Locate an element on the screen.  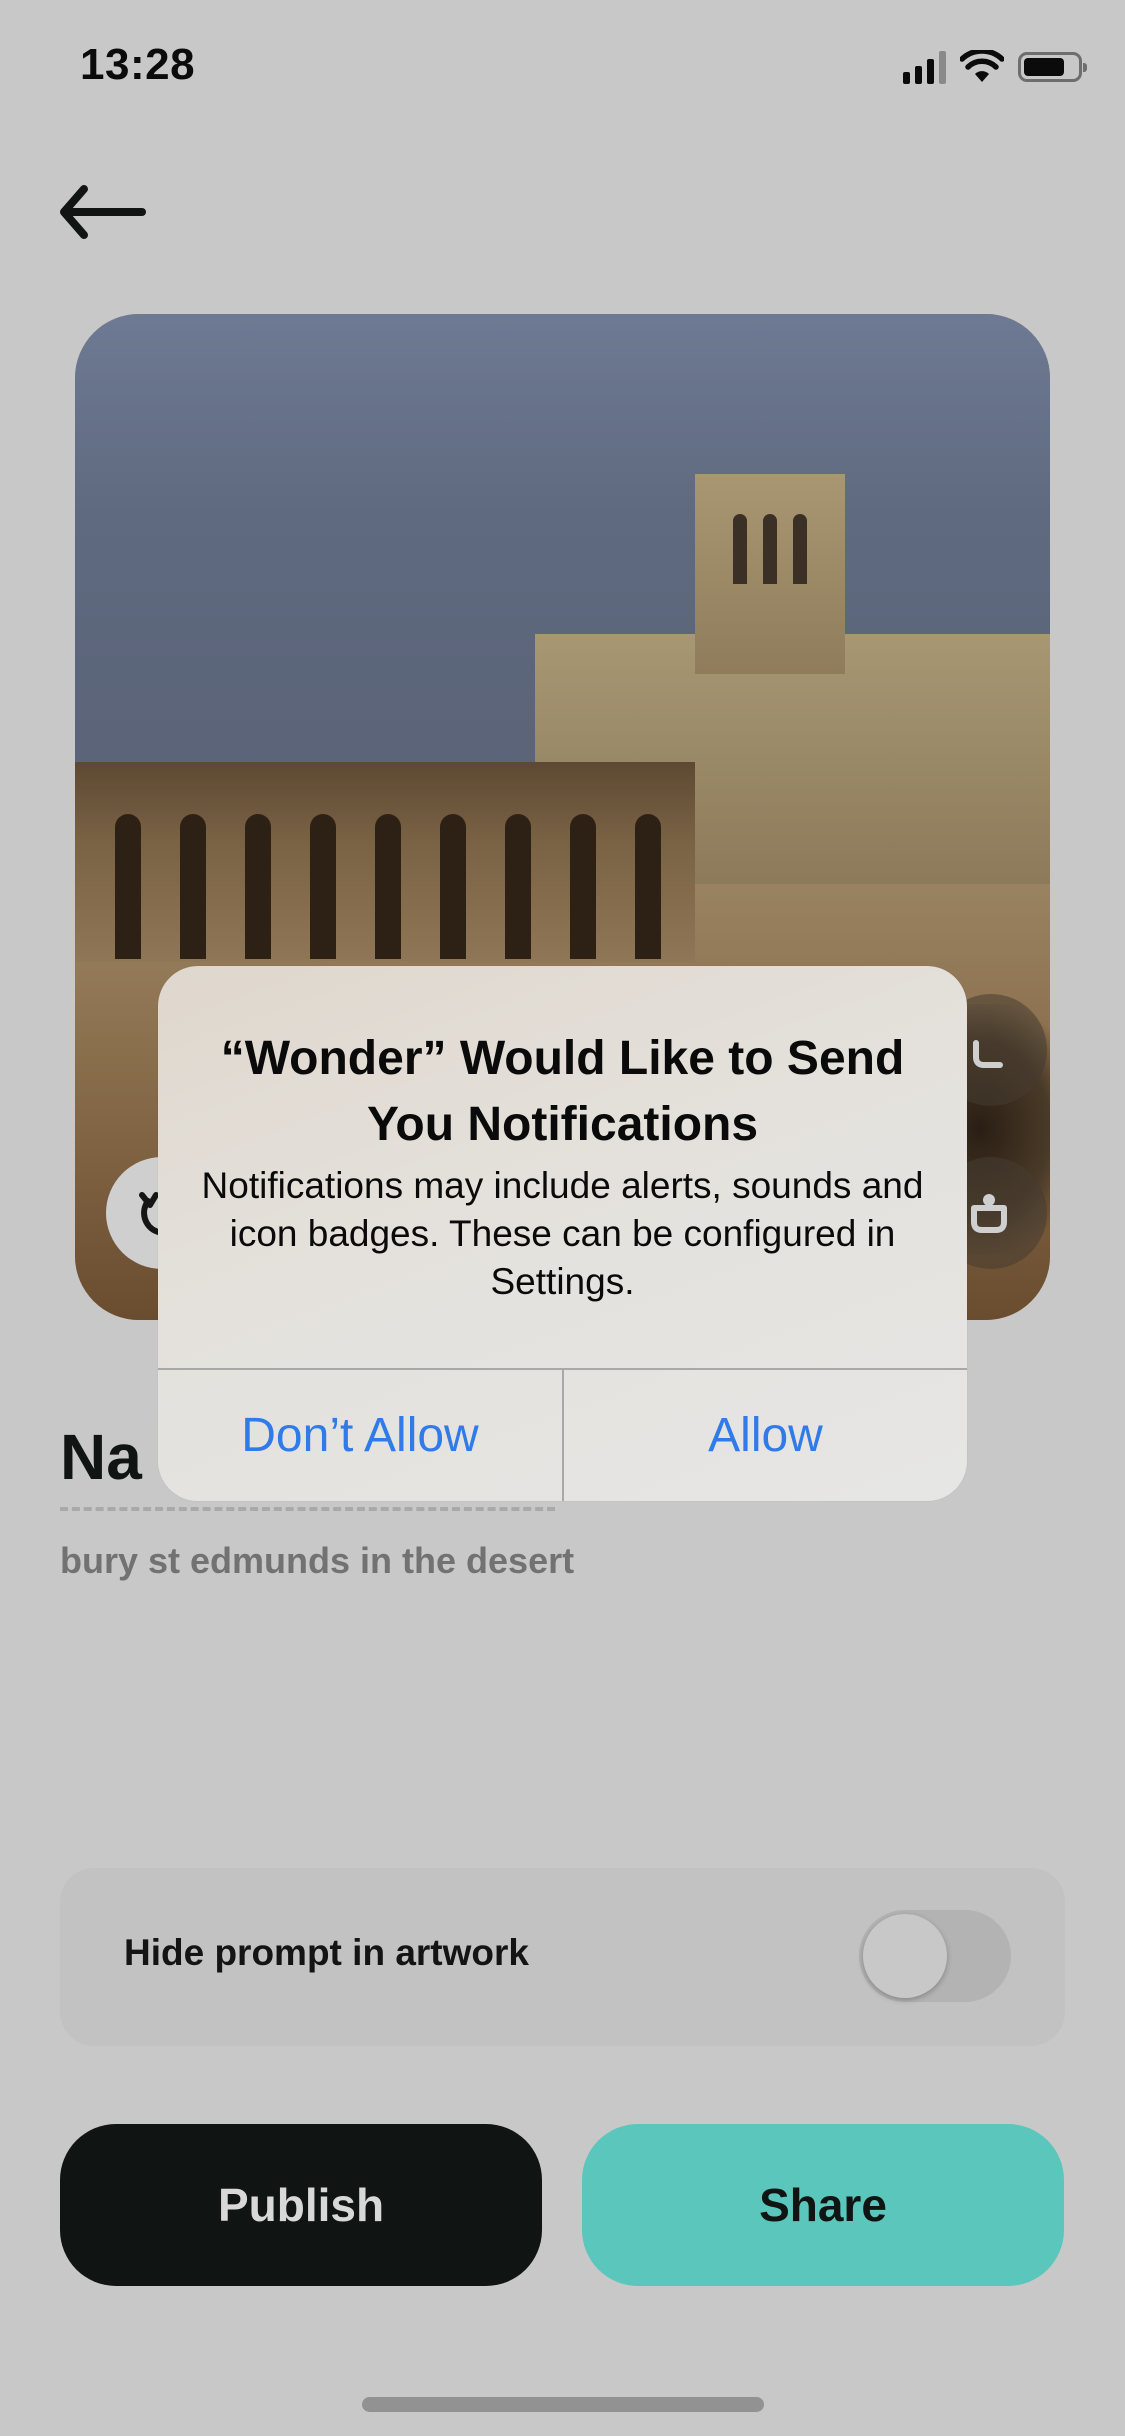
battery-icon is located at coordinates (1052, 67).